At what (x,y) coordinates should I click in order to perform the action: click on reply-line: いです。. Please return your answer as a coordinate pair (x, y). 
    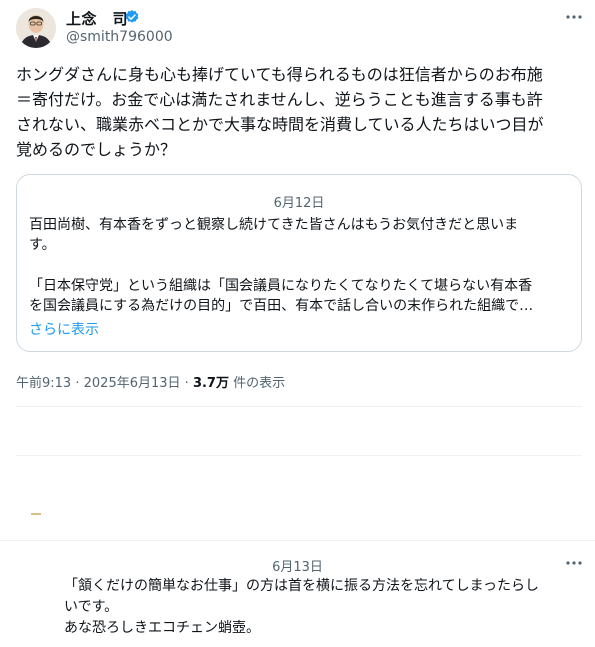
    Looking at the image, I should click on (91, 607).